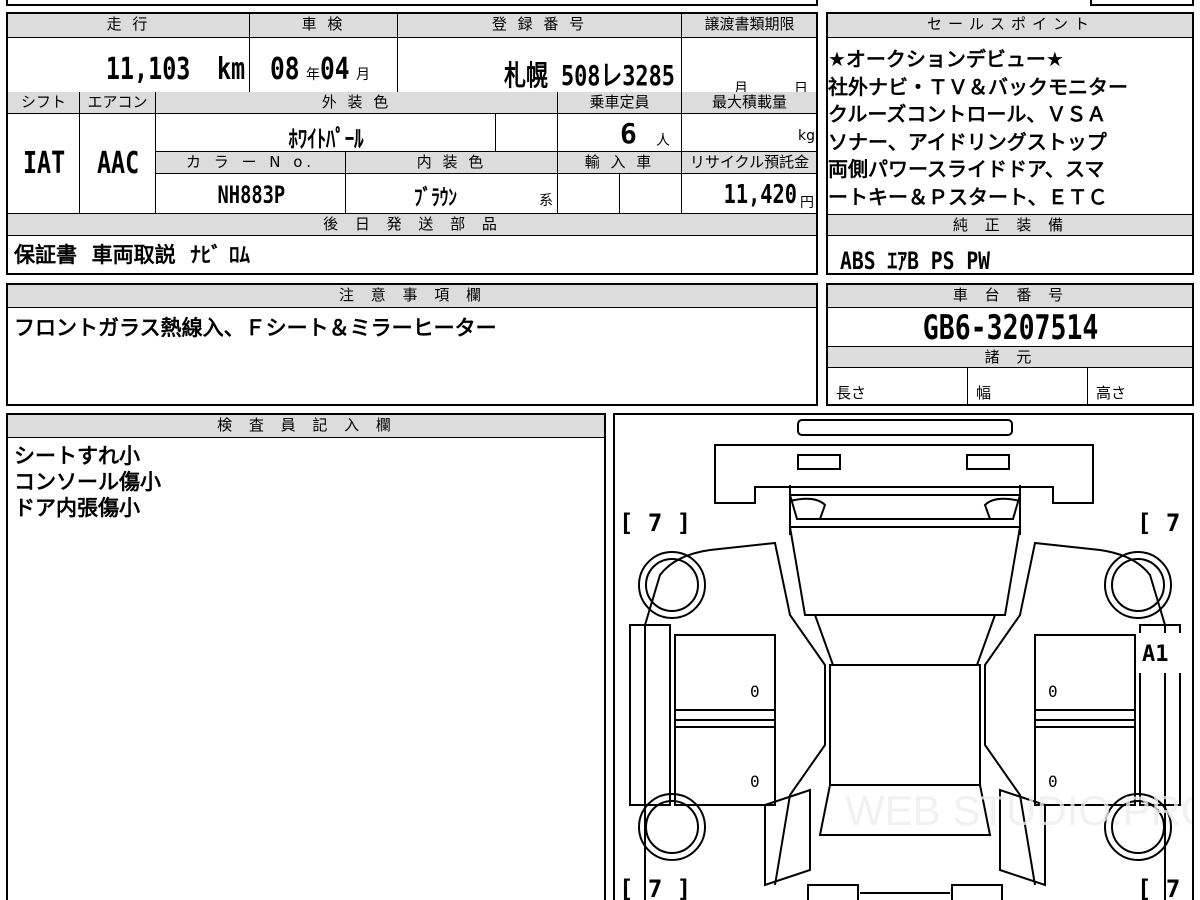 This screenshot has width=1200, height=900. Describe the element at coordinates (628, 133) in the screenshot. I see `capacity-value: 6` at that location.